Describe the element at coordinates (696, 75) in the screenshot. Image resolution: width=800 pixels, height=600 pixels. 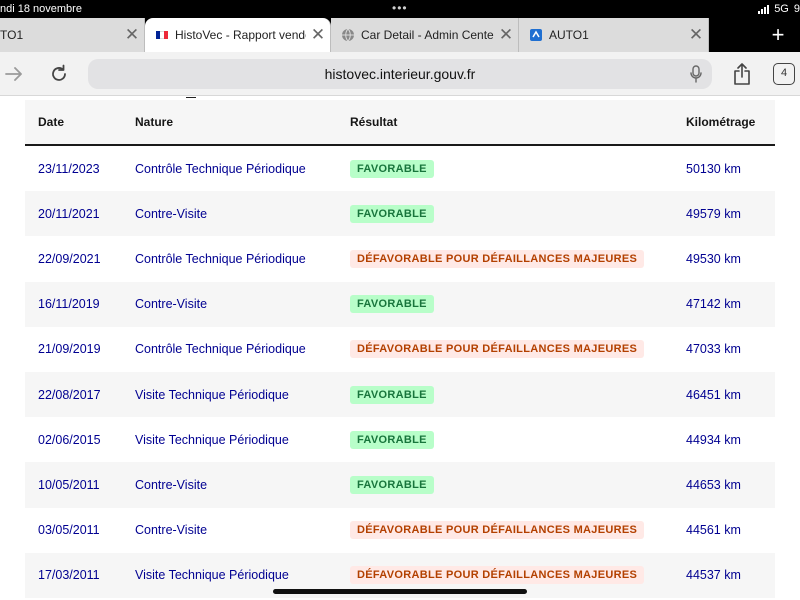
I see `microphone-icon` at that location.